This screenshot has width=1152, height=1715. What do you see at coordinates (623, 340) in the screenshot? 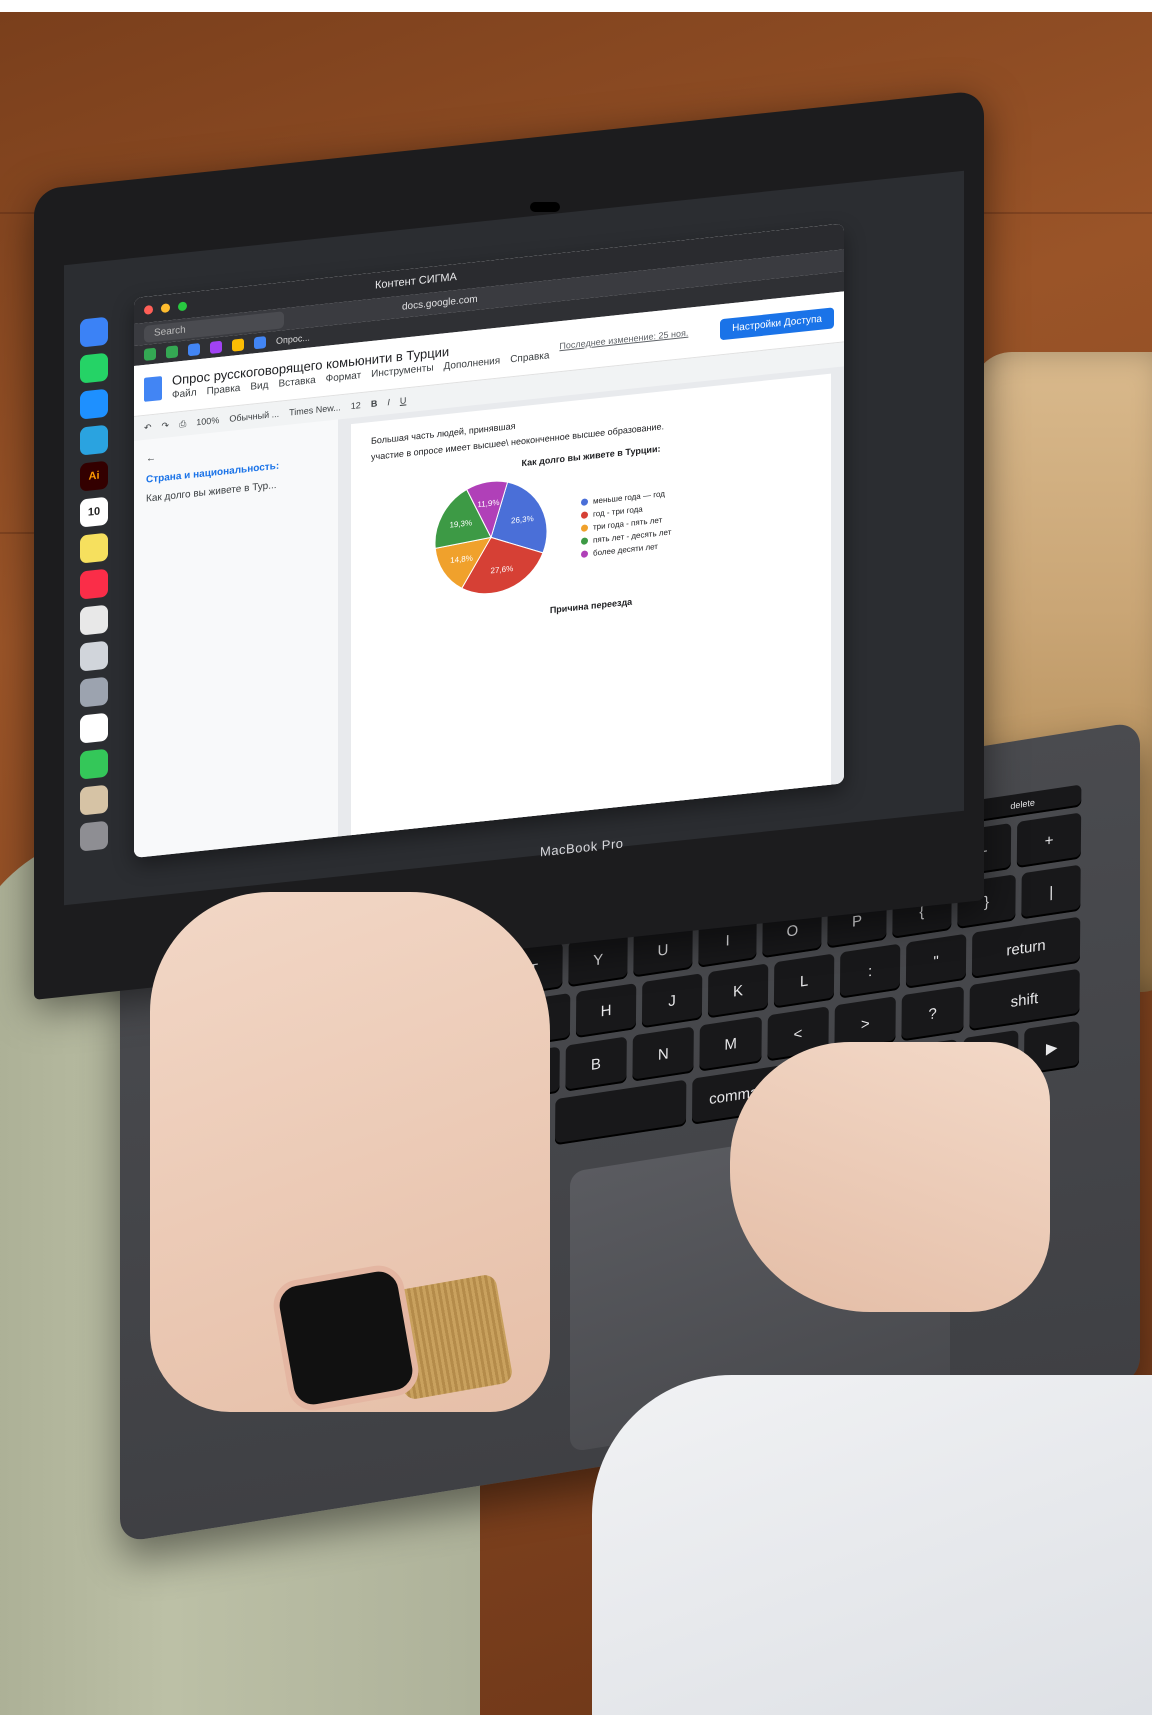
I see `last-edit-link: Последнее изменение: 25 ноя.` at bounding box center [623, 340].